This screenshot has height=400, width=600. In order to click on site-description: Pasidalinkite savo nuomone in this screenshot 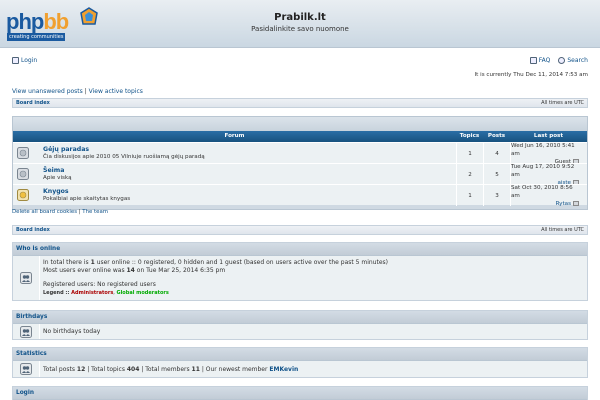, I will do `click(300, 29)`.